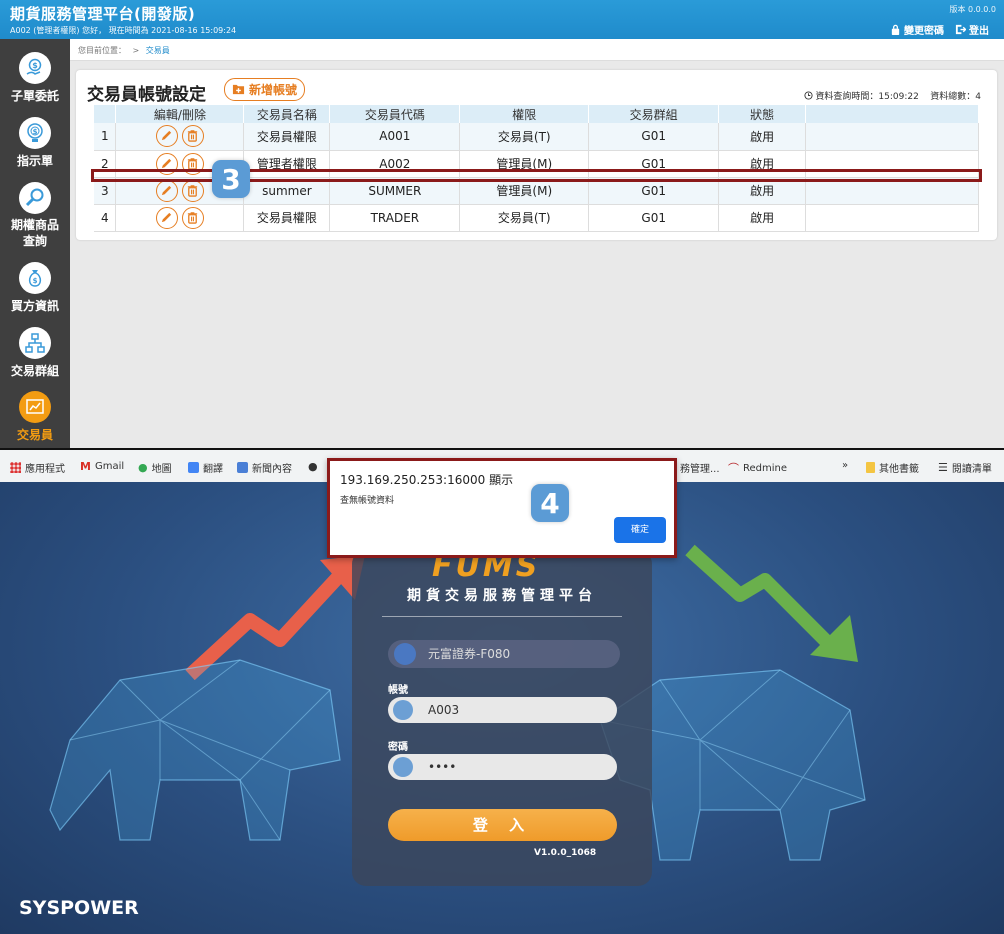 The height and width of the screenshot is (934, 1004). I want to click on breadcrumb: 您目前位置： > 交易員, so click(537, 50).